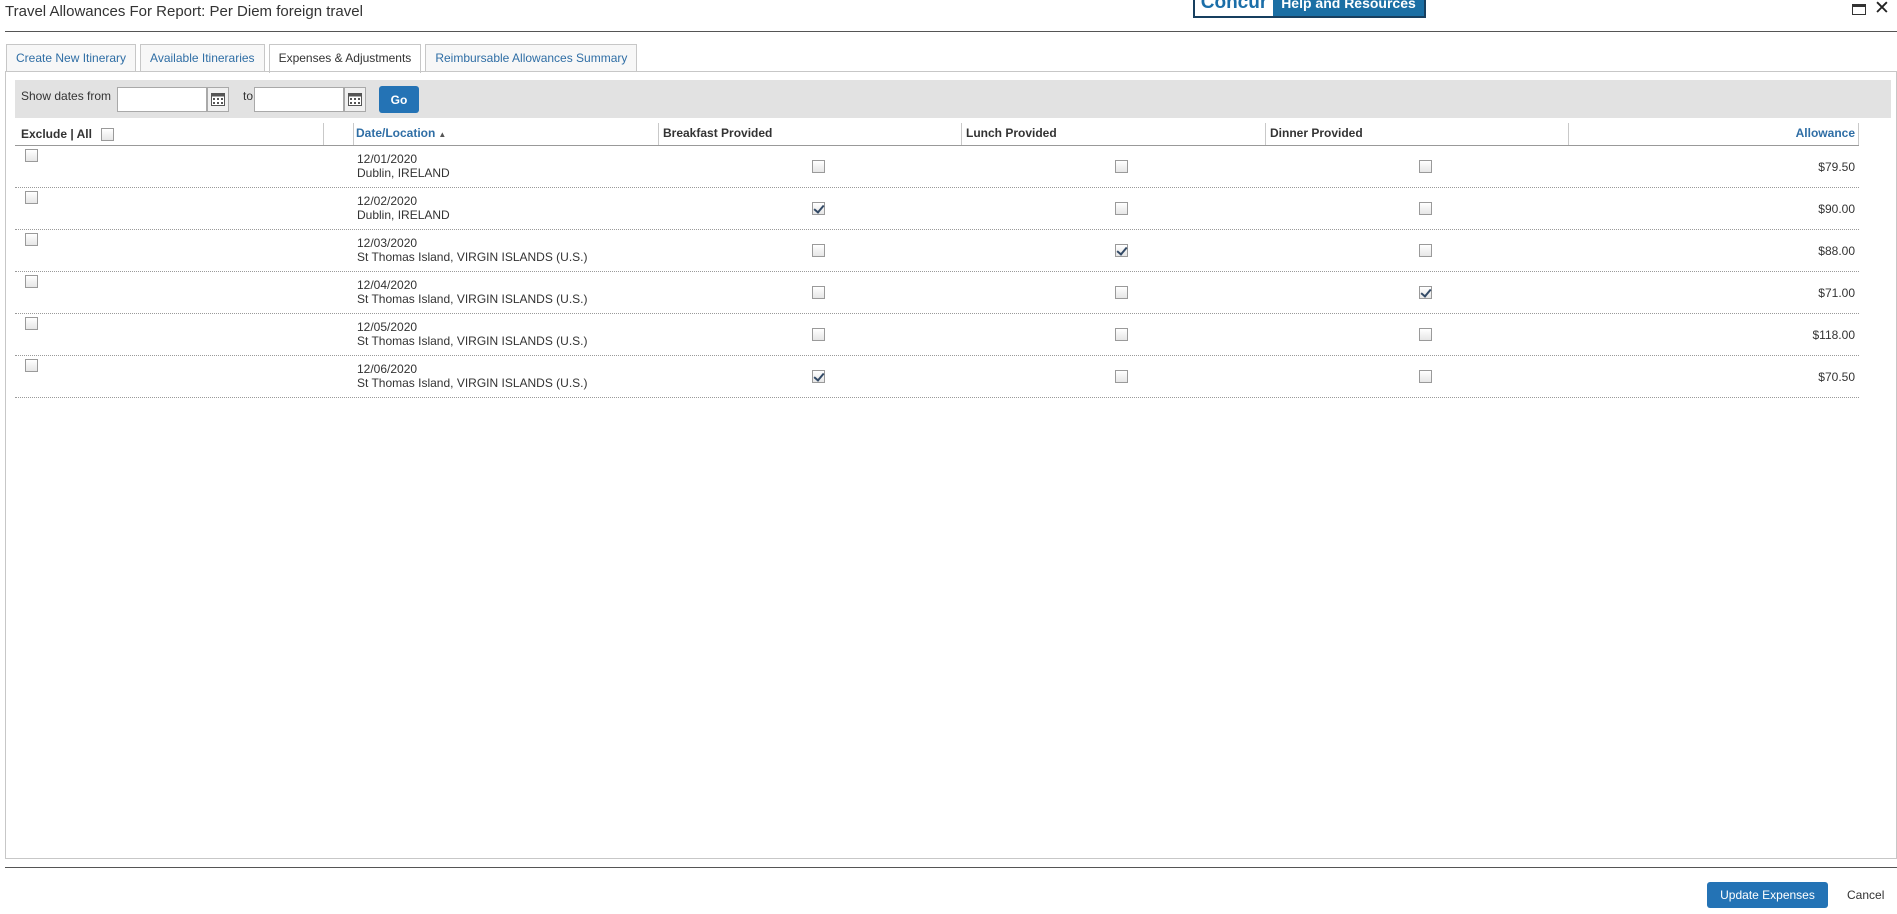 The image size is (1897, 914). Describe the element at coordinates (1011, 133) in the screenshot. I see `lunch-provided-header: Lunch Provided` at that location.